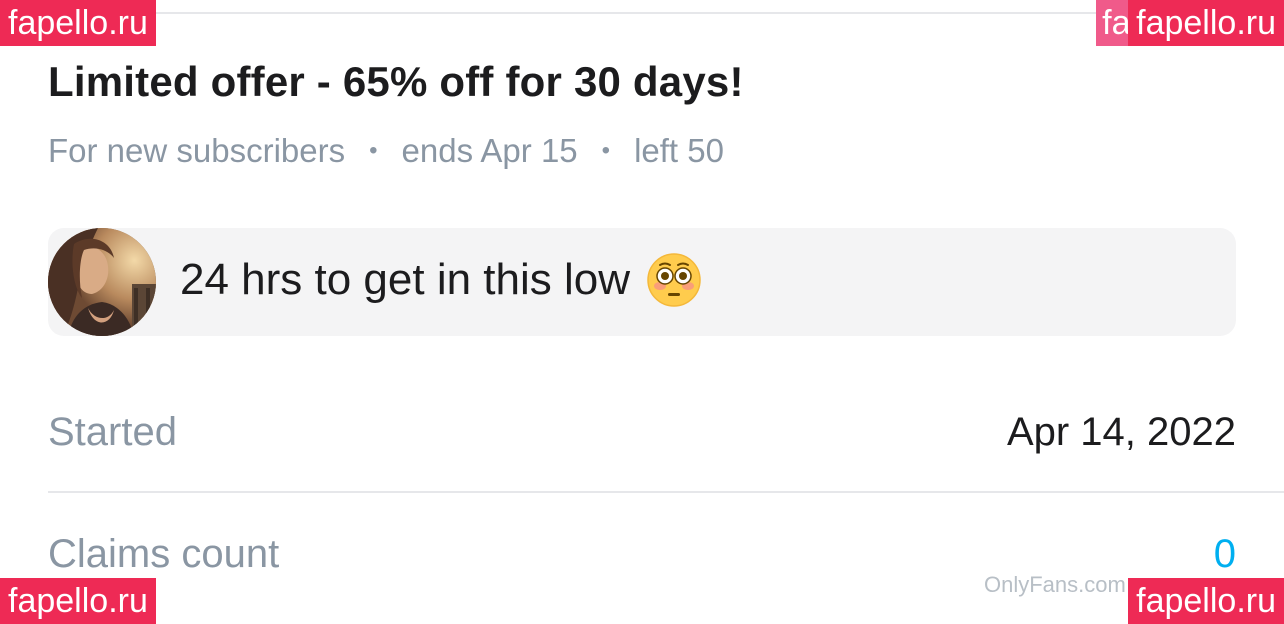 The width and height of the screenshot is (1284, 624). I want to click on started-label: Started, so click(112, 431).